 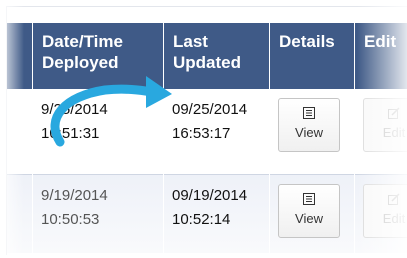 What do you see at coordinates (307, 41) in the screenshot?
I see `header-details: Details` at bounding box center [307, 41].